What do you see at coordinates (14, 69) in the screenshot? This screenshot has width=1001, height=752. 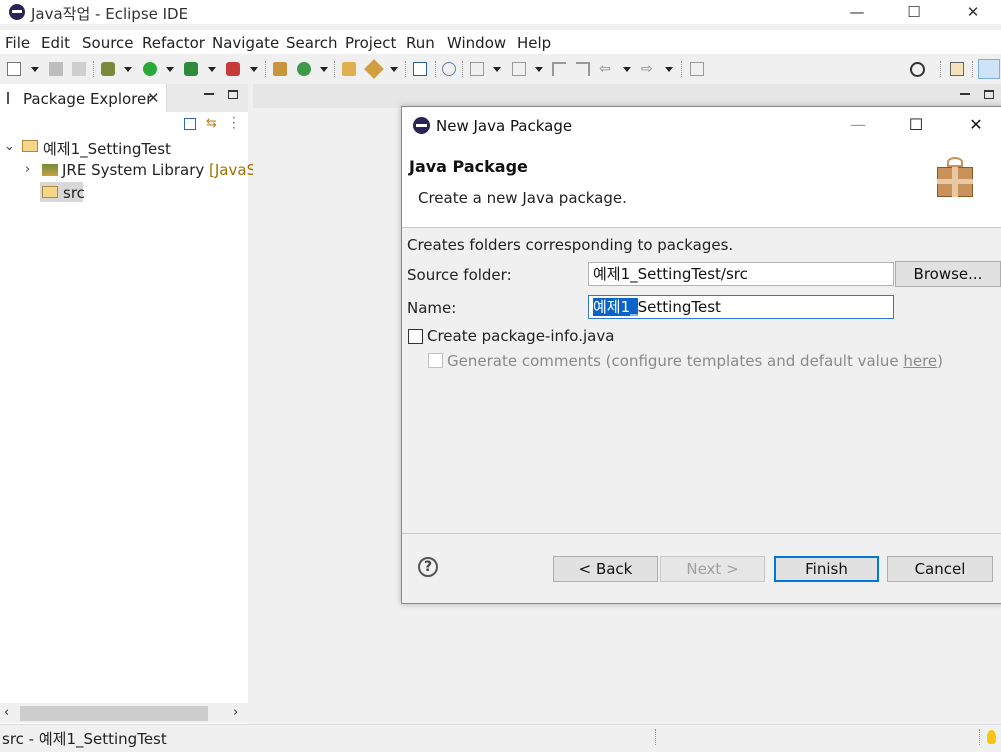 I see `new-icon` at bounding box center [14, 69].